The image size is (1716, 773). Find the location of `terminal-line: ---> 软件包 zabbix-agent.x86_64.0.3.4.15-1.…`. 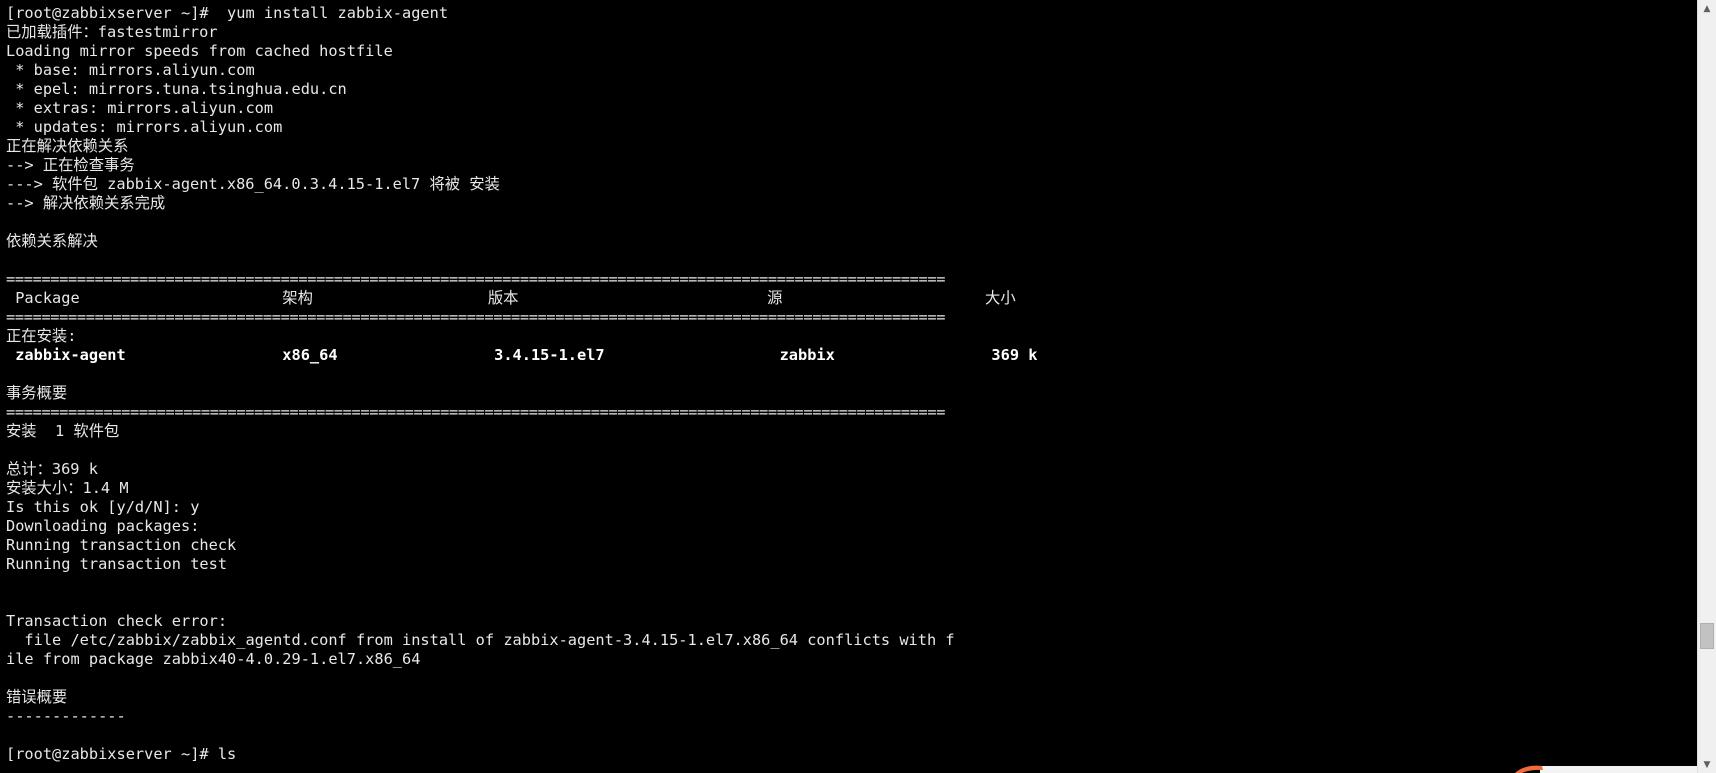

terminal-line: ---> 软件包 zabbix-agent.x86_64.0.3.4.15-1.… is located at coordinates (253, 184).